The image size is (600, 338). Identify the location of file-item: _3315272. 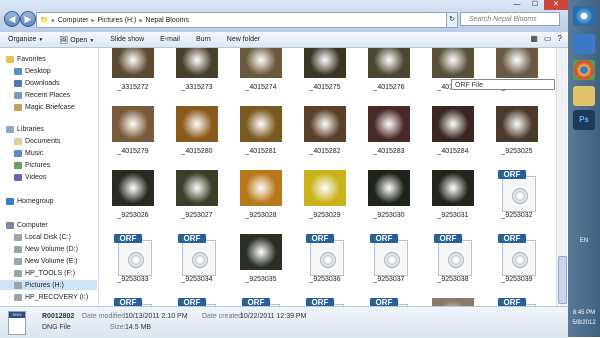
(133, 71).